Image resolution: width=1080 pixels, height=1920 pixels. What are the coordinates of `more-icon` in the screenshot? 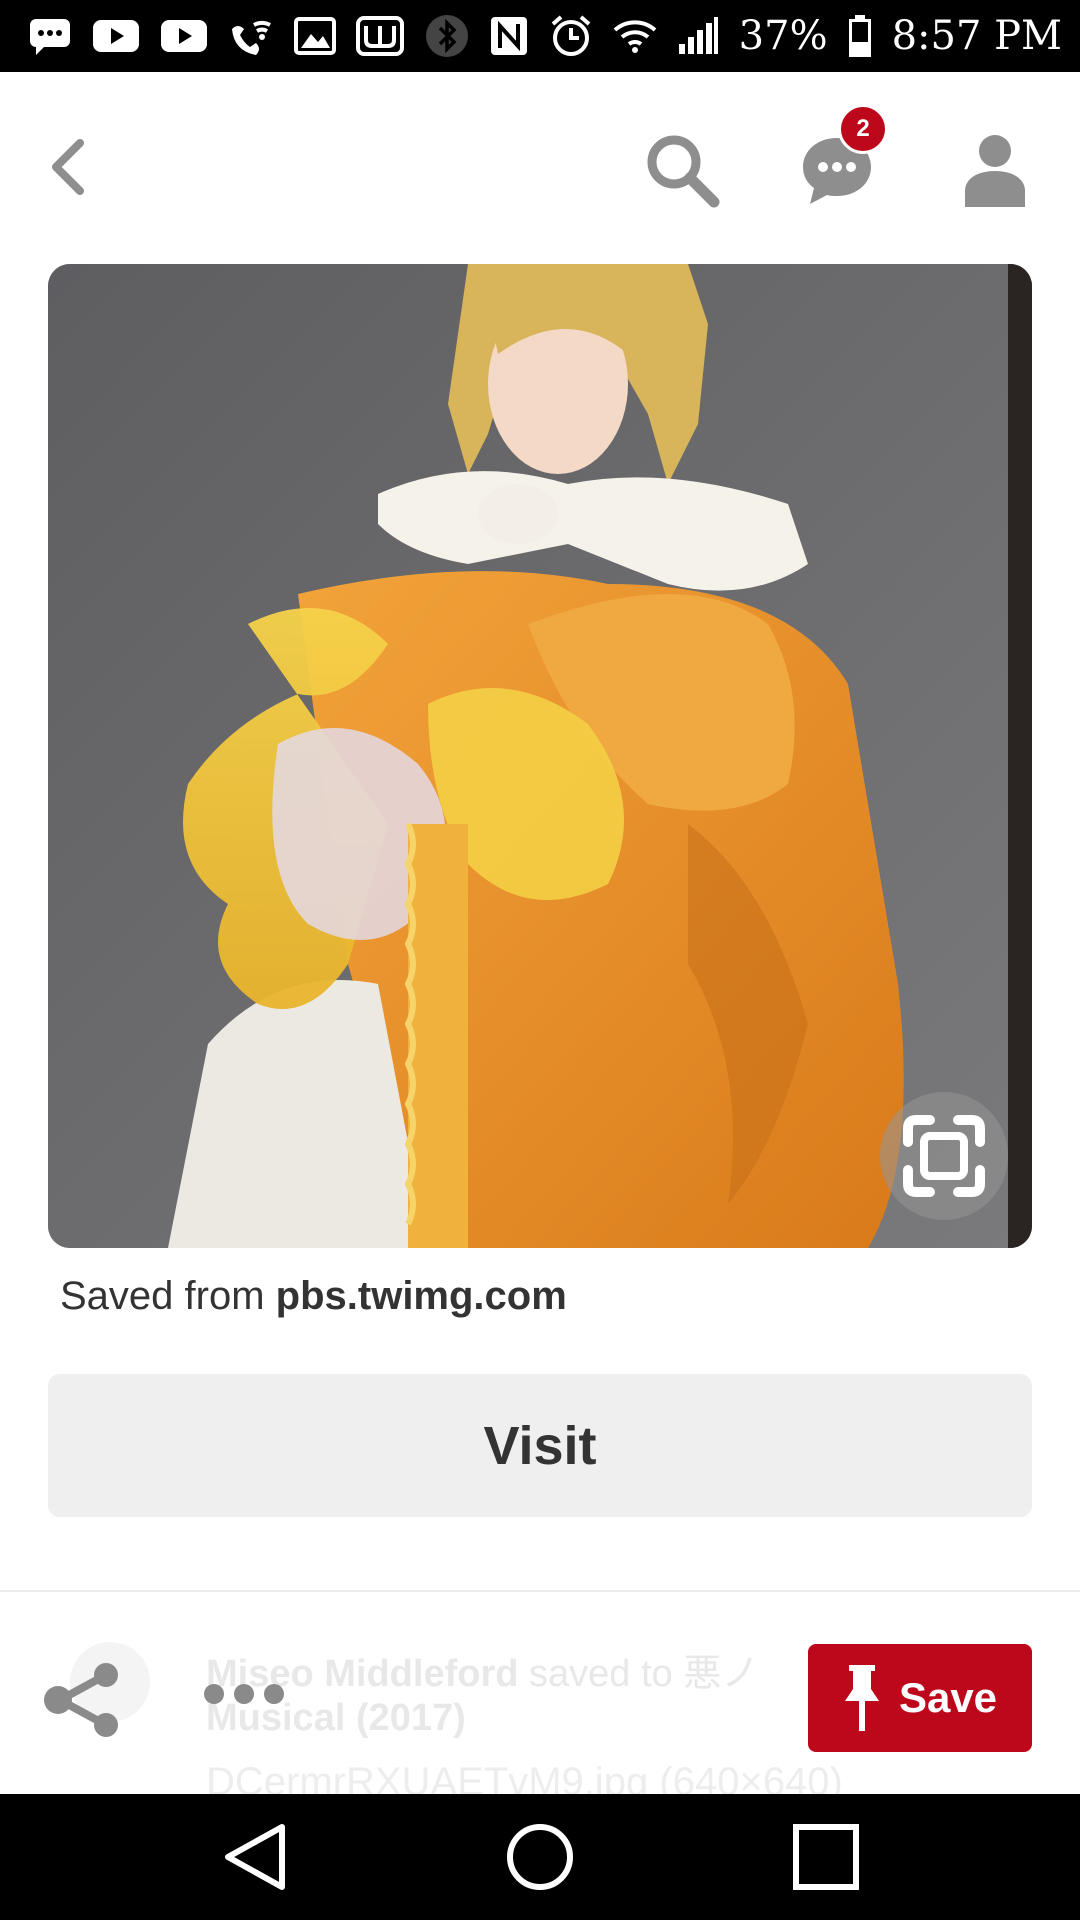 It's located at (214, 1694).